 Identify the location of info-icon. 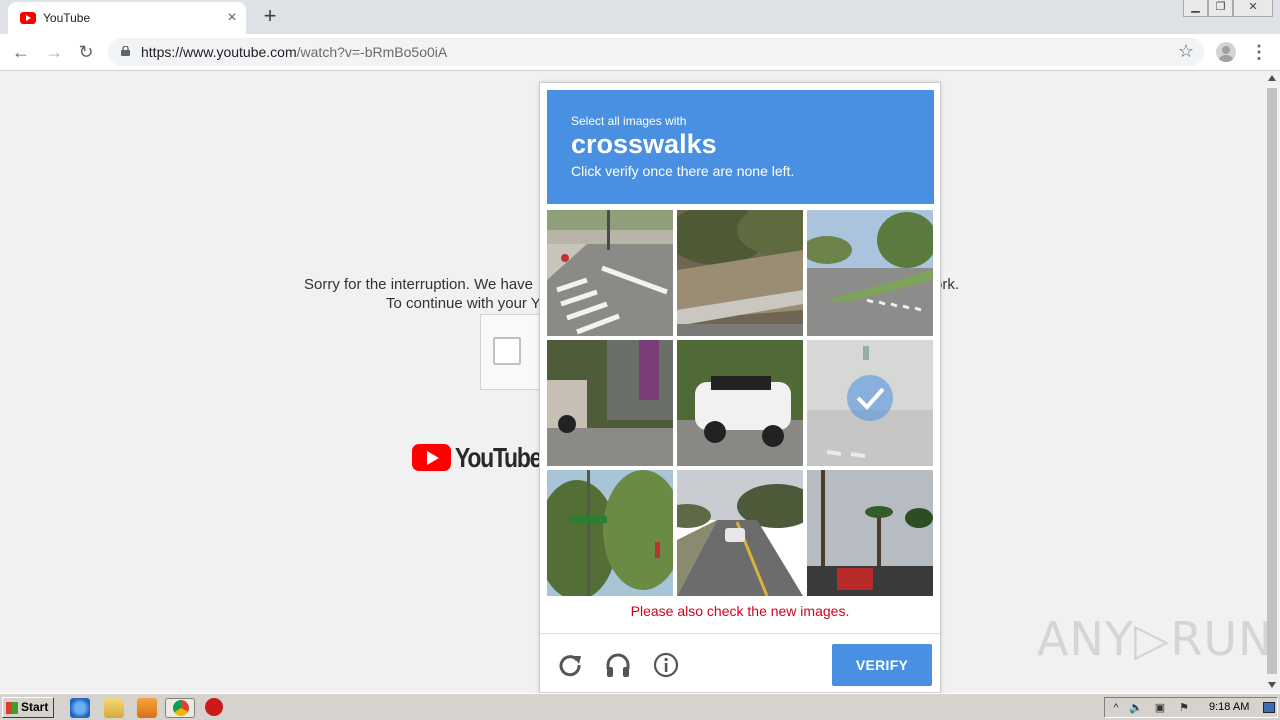
(666, 665).